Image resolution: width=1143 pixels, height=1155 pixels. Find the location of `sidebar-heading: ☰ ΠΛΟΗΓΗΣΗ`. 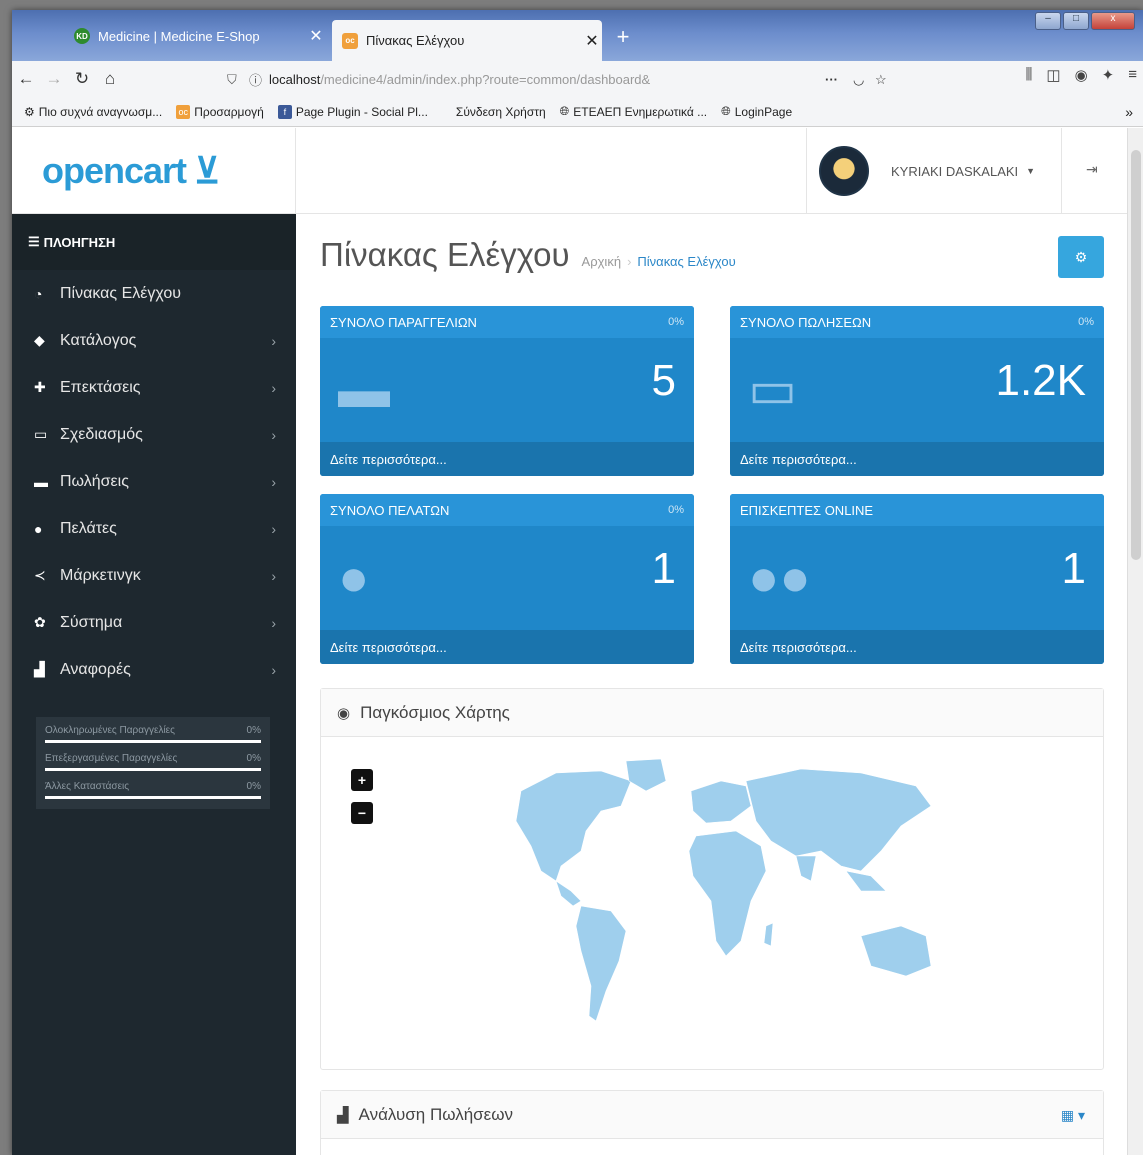

sidebar-heading: ☰ ΠΛΟΗΓΗΣΗ is located at coordinates (154, 242).